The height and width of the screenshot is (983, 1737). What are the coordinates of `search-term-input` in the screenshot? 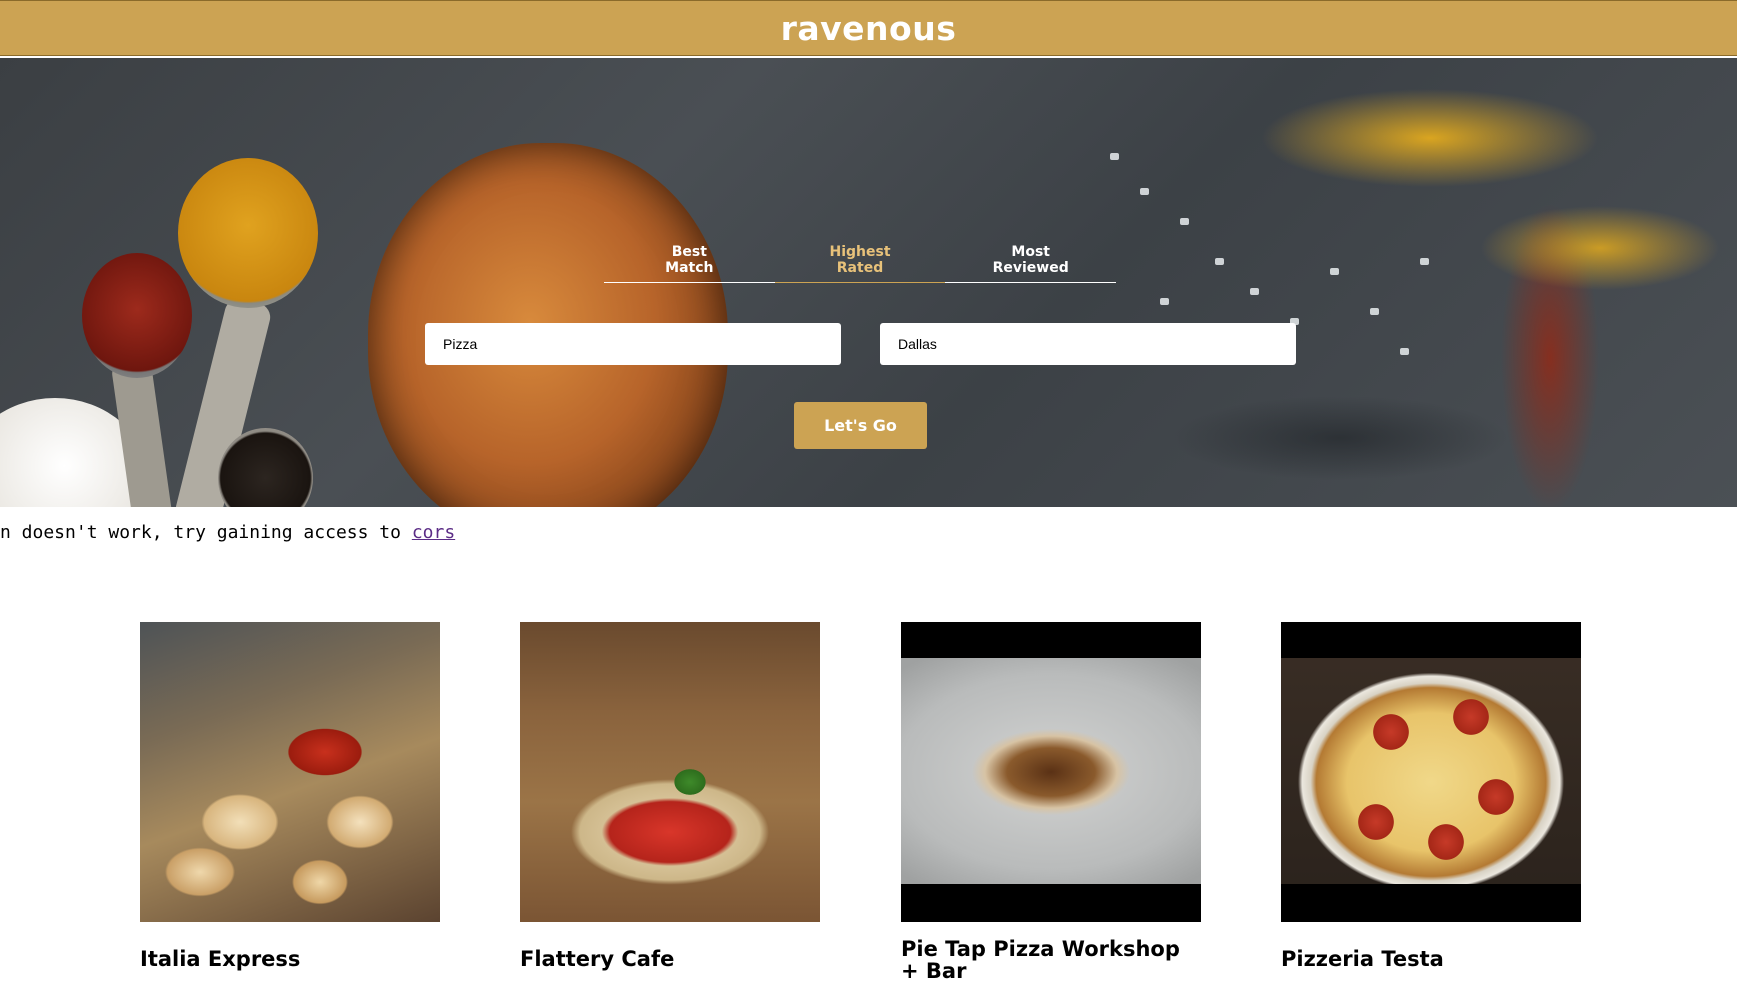 It's located at (633, 344).